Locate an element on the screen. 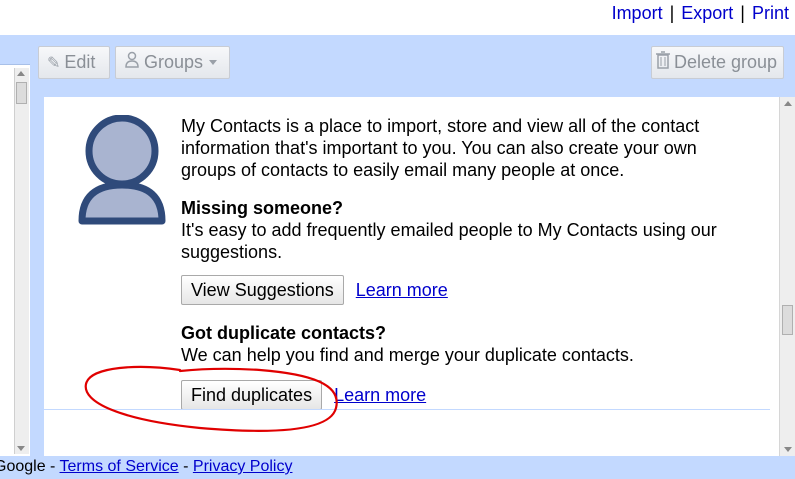  groups-button: Groups is located at coordinates (172, 62).